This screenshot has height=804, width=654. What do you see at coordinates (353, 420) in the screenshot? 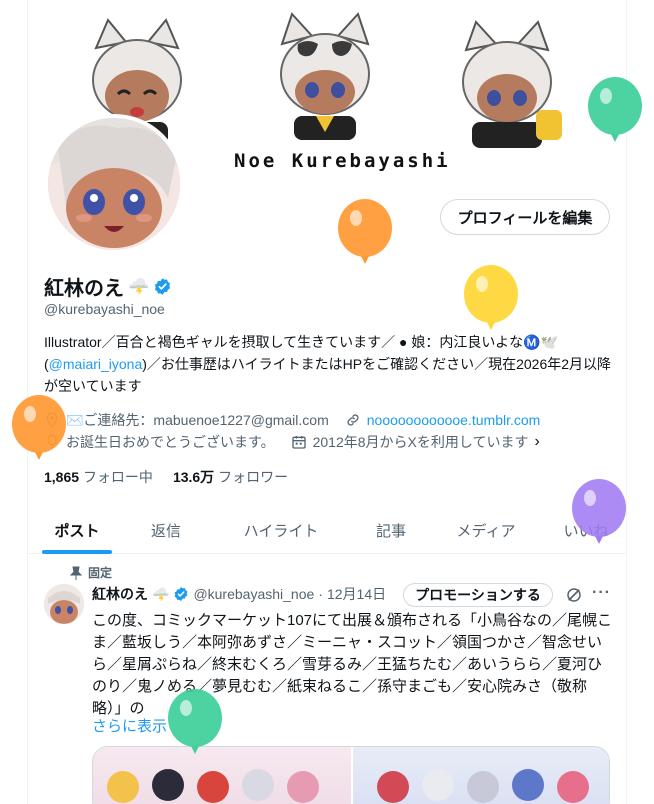
I see `link-icon` at bounding box center [353, 420].